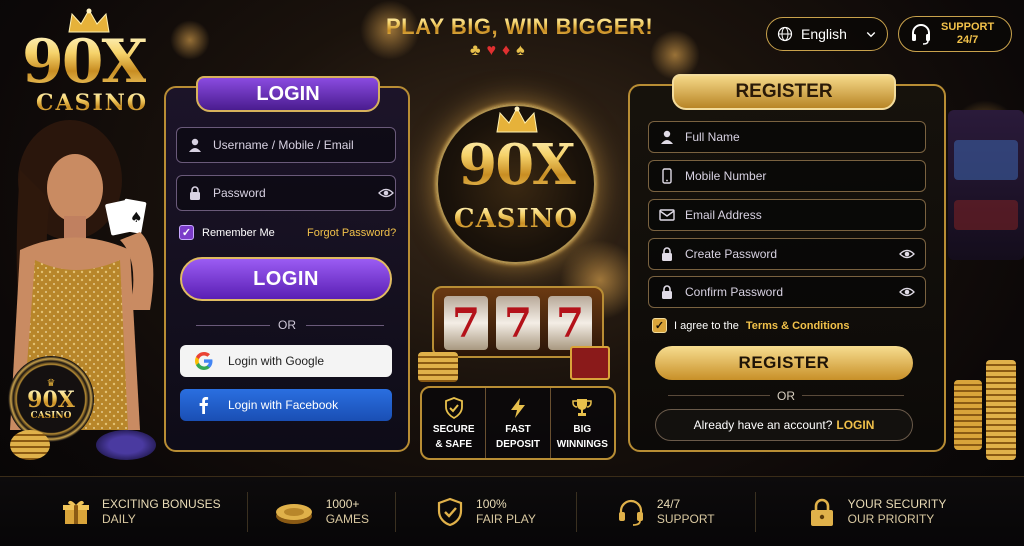 The image size is (1024, 546). What do you see at coordinates (491, 503) in the screenshot?
I see `bottom-line1: 100%` at bounding box center [491, 503].